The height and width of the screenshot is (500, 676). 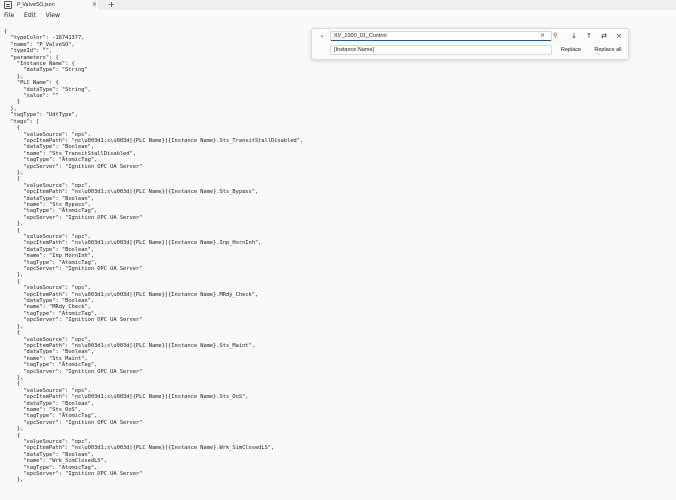 What do you see at coordinates (619, 36) in the screenshot?
I see `close-icon: ×` at bounding box center [619, 36].